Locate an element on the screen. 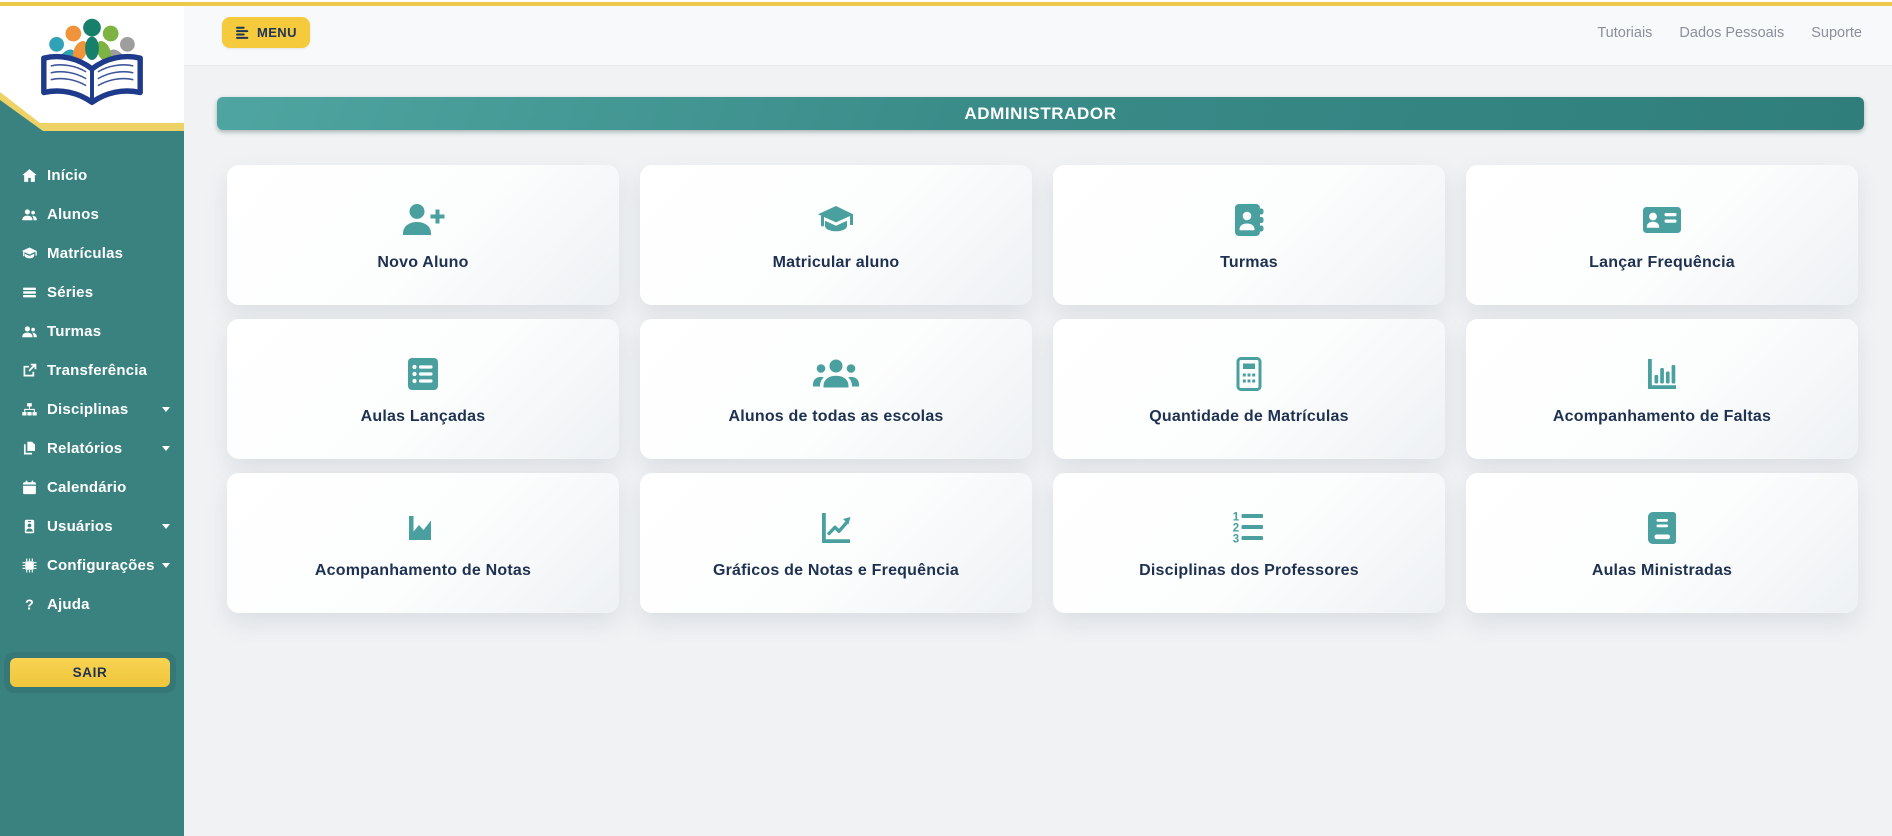 The width and height of the screenshot is (1892, 836). sidebar-item-relatorios: Relatórios is located at coordinates (92, 448).